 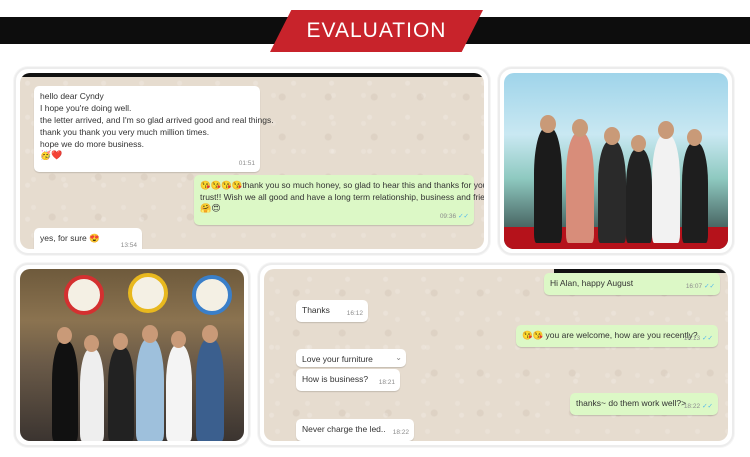 What do you see at coordinates (400, 432) in the screenshot?
I see `message-time: 18:22` at bounding box center [400, 432].